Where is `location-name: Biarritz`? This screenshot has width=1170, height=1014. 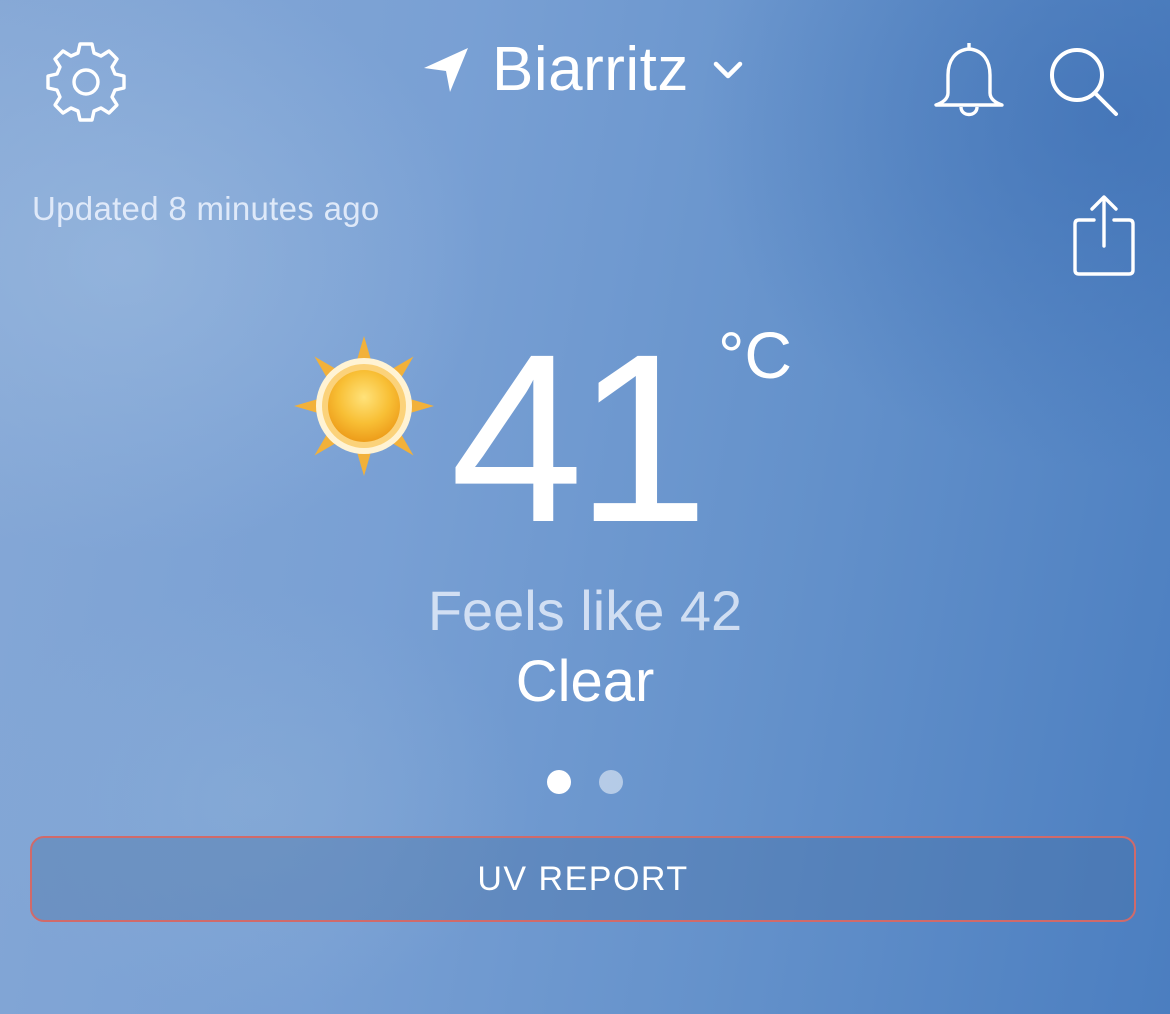 location-name: Biarritz is located at coordinates (590, 69).